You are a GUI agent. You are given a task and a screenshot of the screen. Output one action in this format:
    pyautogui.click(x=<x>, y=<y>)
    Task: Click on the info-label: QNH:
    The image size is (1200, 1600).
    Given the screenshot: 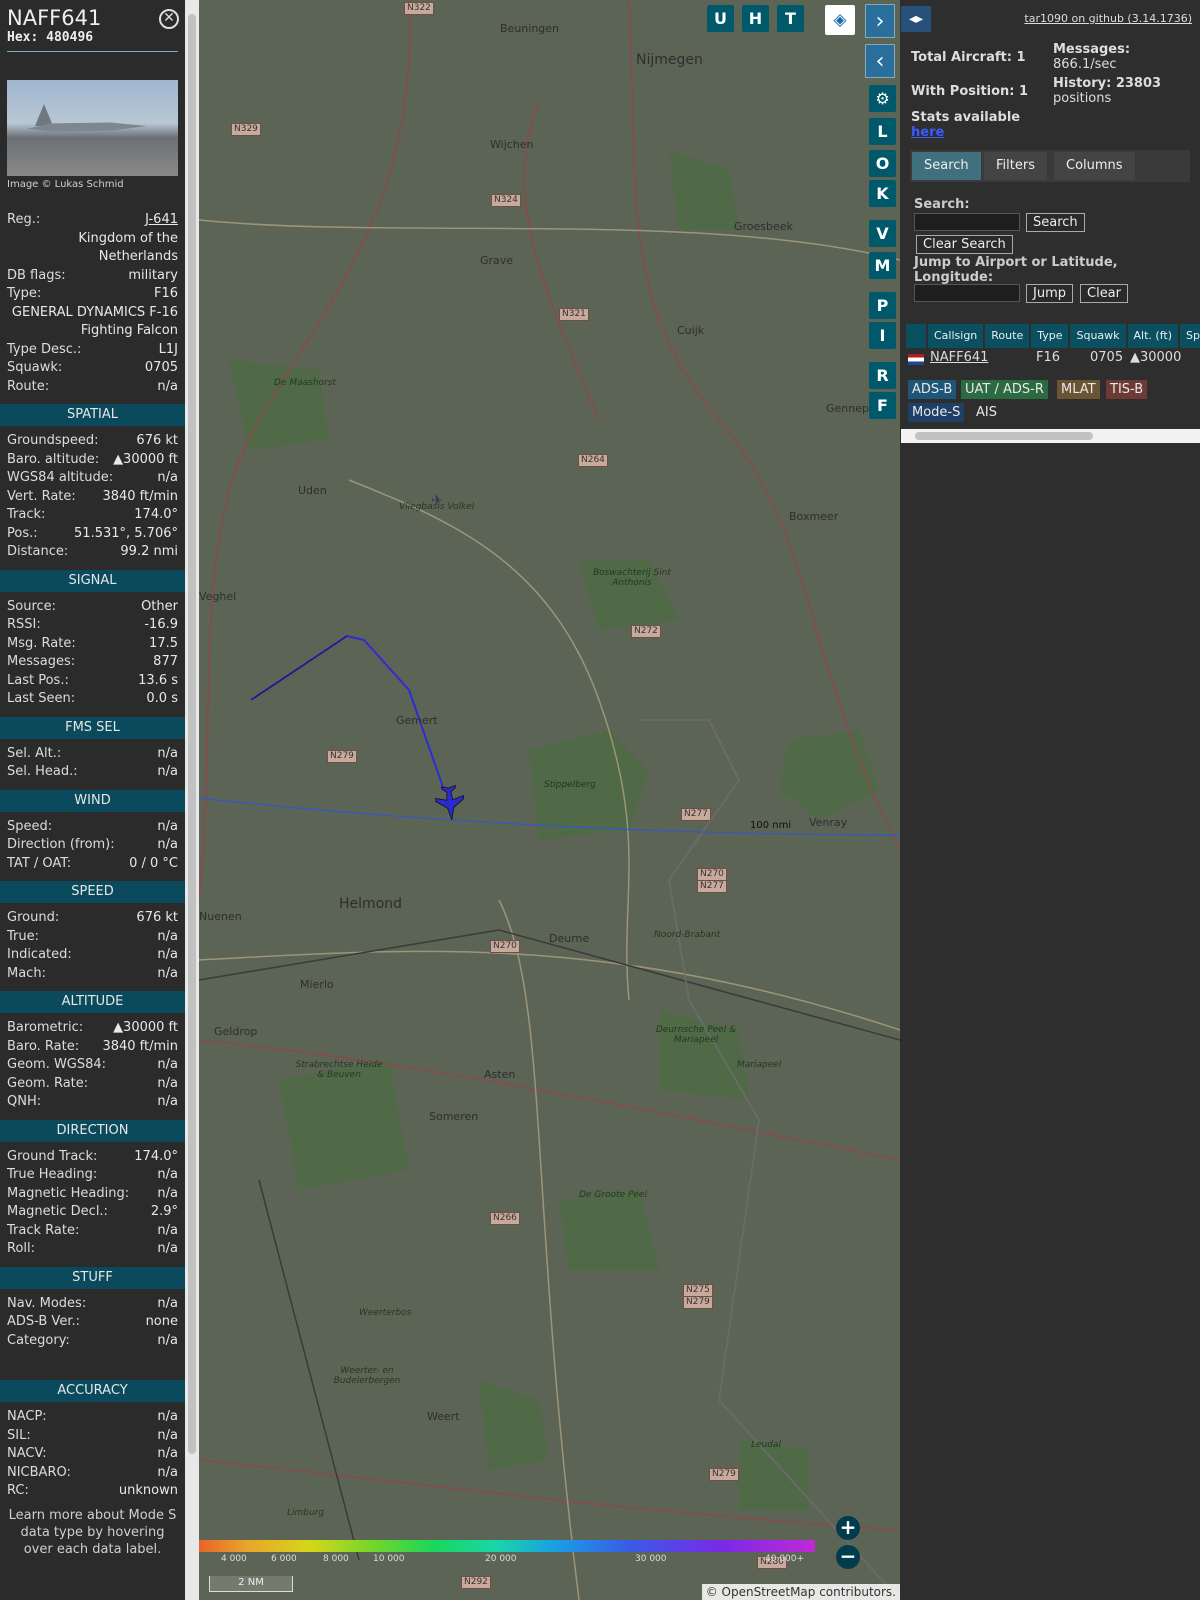 What is the action you would take?
    pyautogui.click(x=24, y=1102)
    